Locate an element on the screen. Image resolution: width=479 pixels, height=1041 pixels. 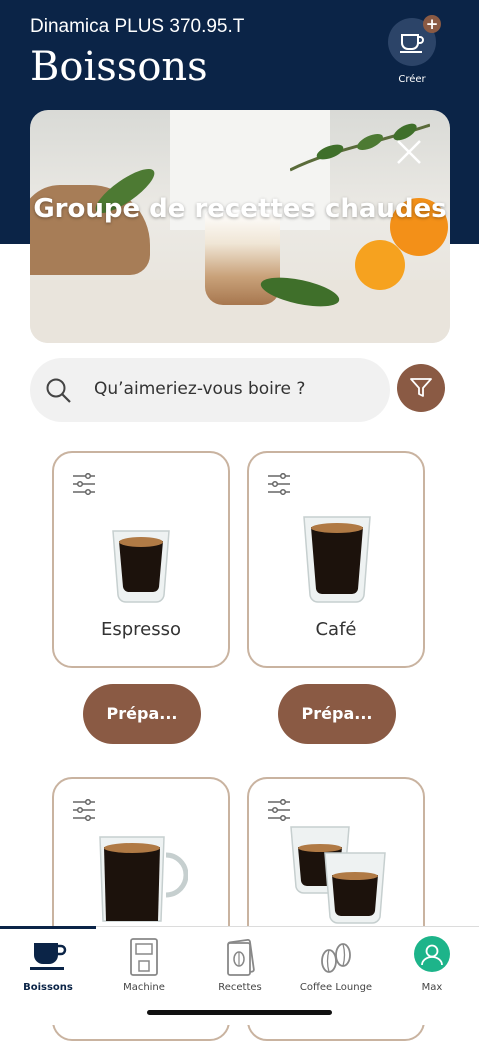
double-espresso-glasses-icon is located at coordinates (338, 875).